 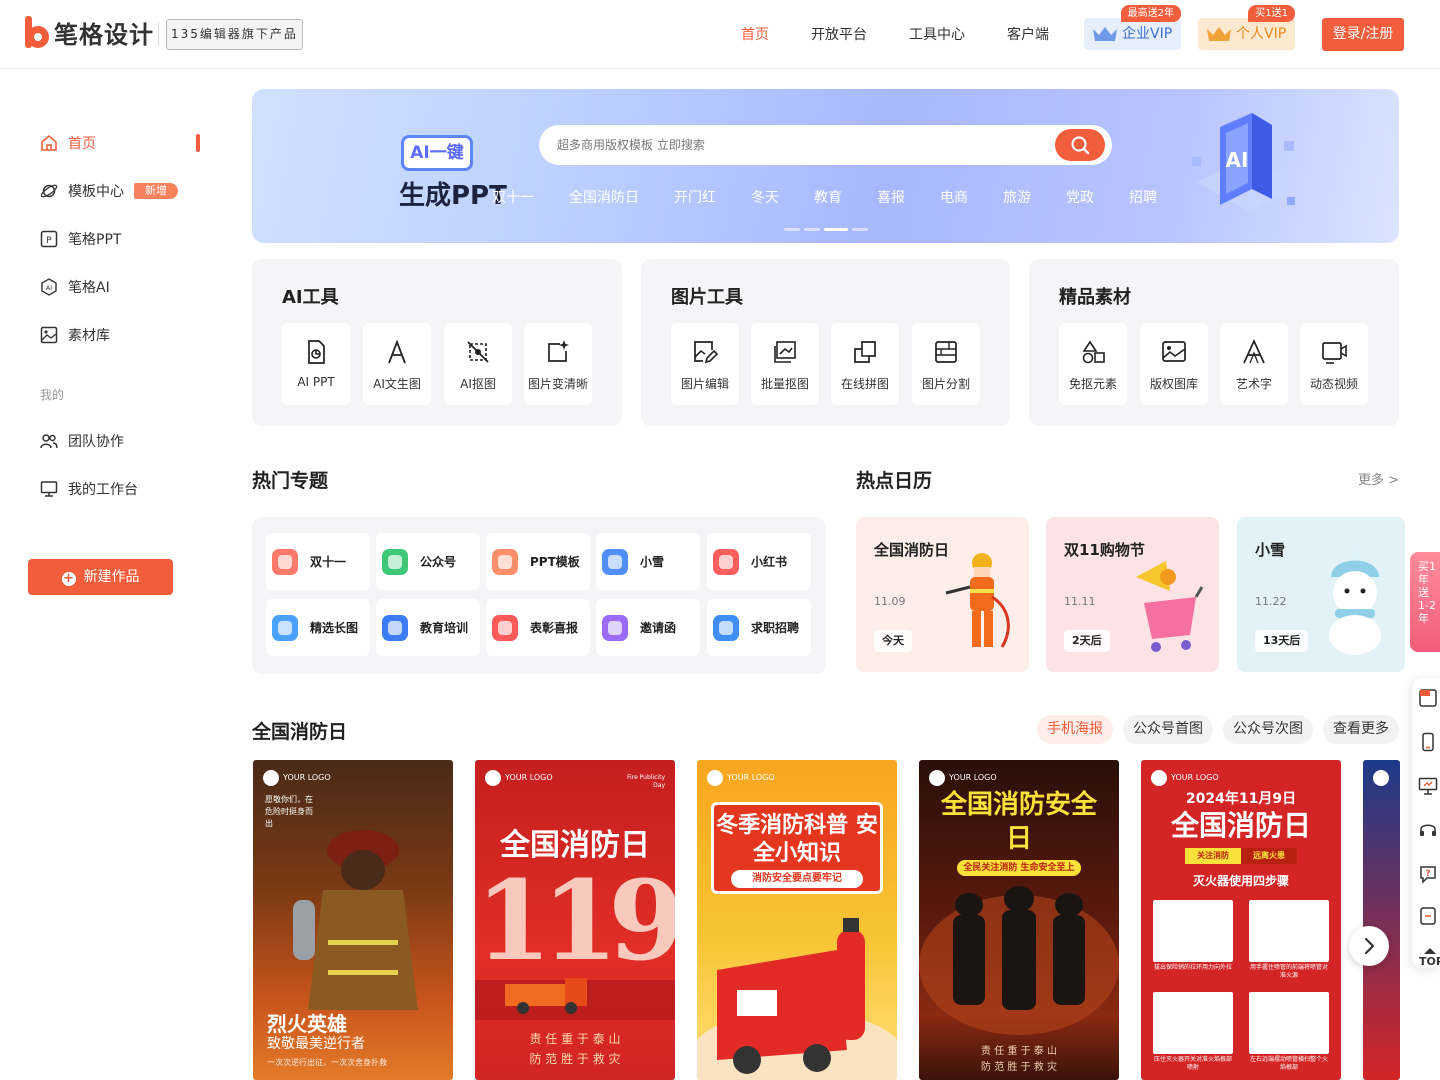 What do you see at coordinates (100, 577) in the screenshot?
I see `new-work-button: + 新建作品` at bounding box center [100, 577].